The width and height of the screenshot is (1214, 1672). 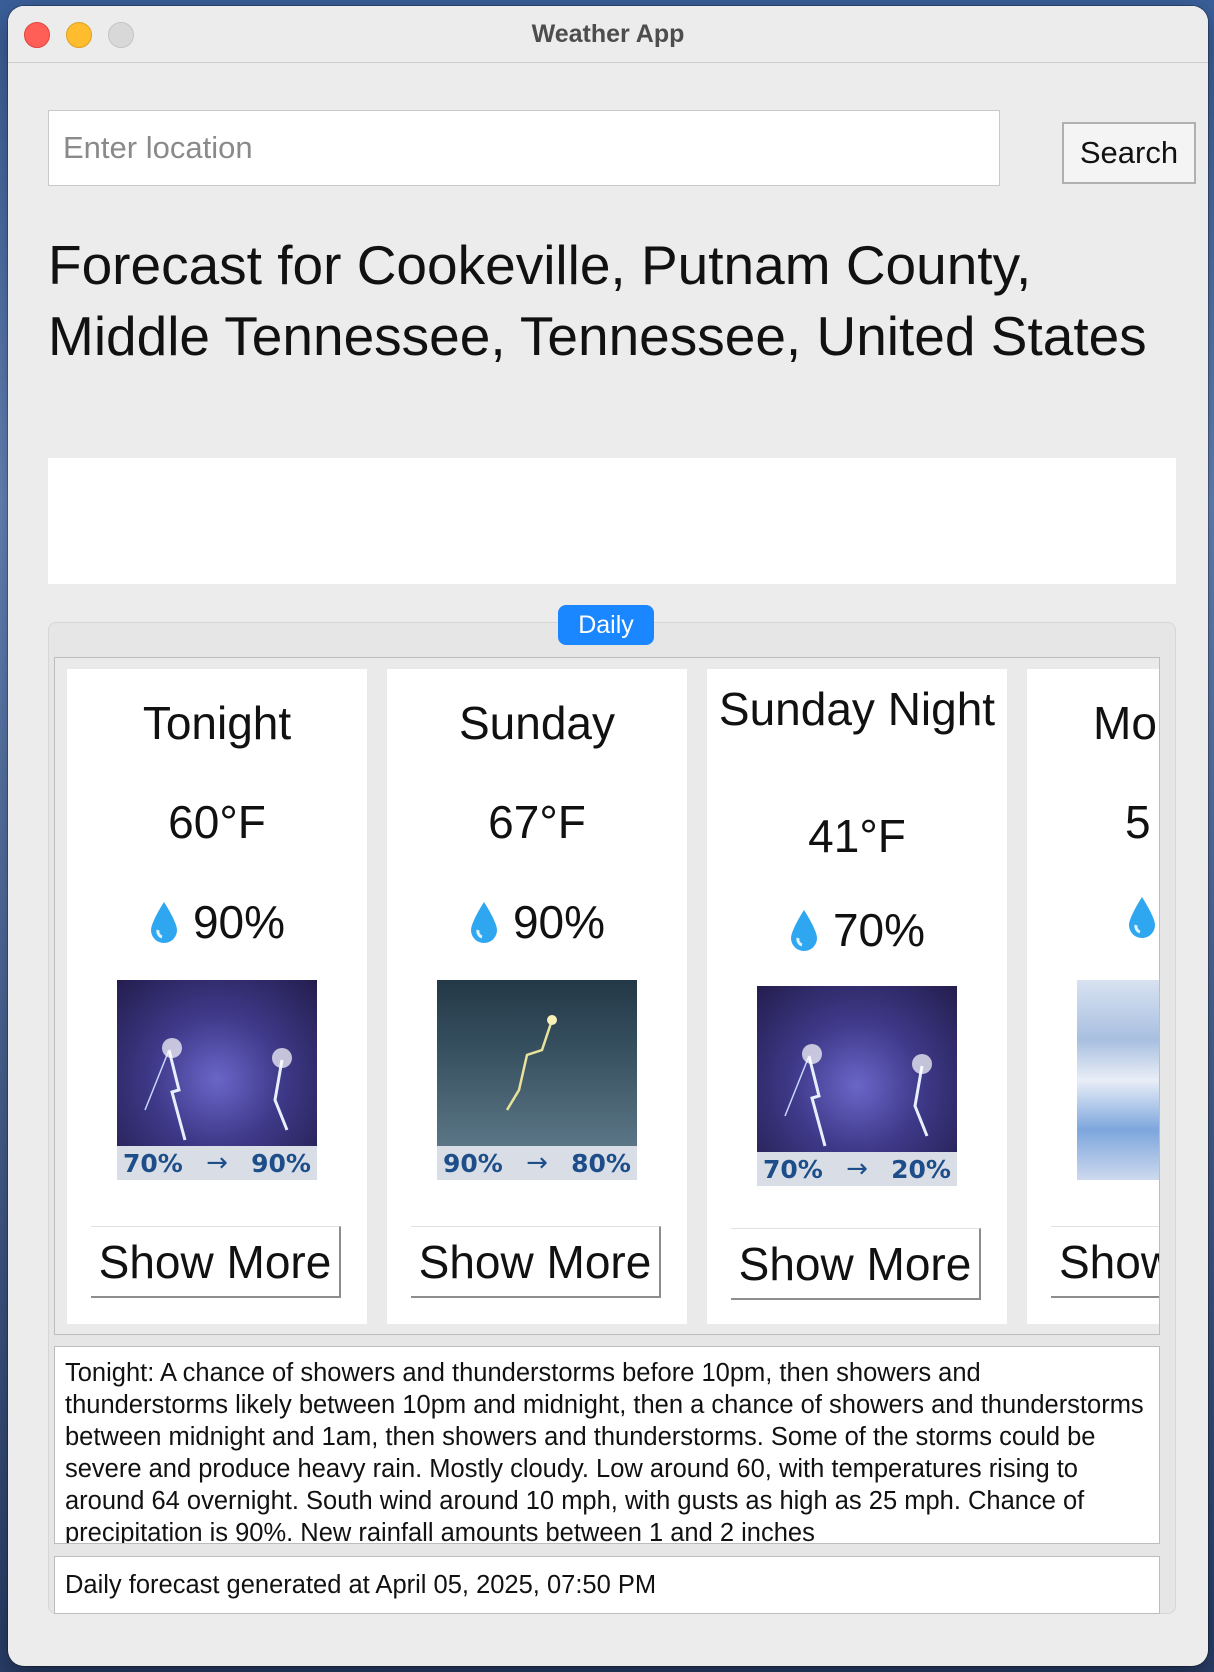 What do you see at coordinates (1125, 723) in the screenshot?
I see `card-period: Mo` at bounding box center [1125, 723].